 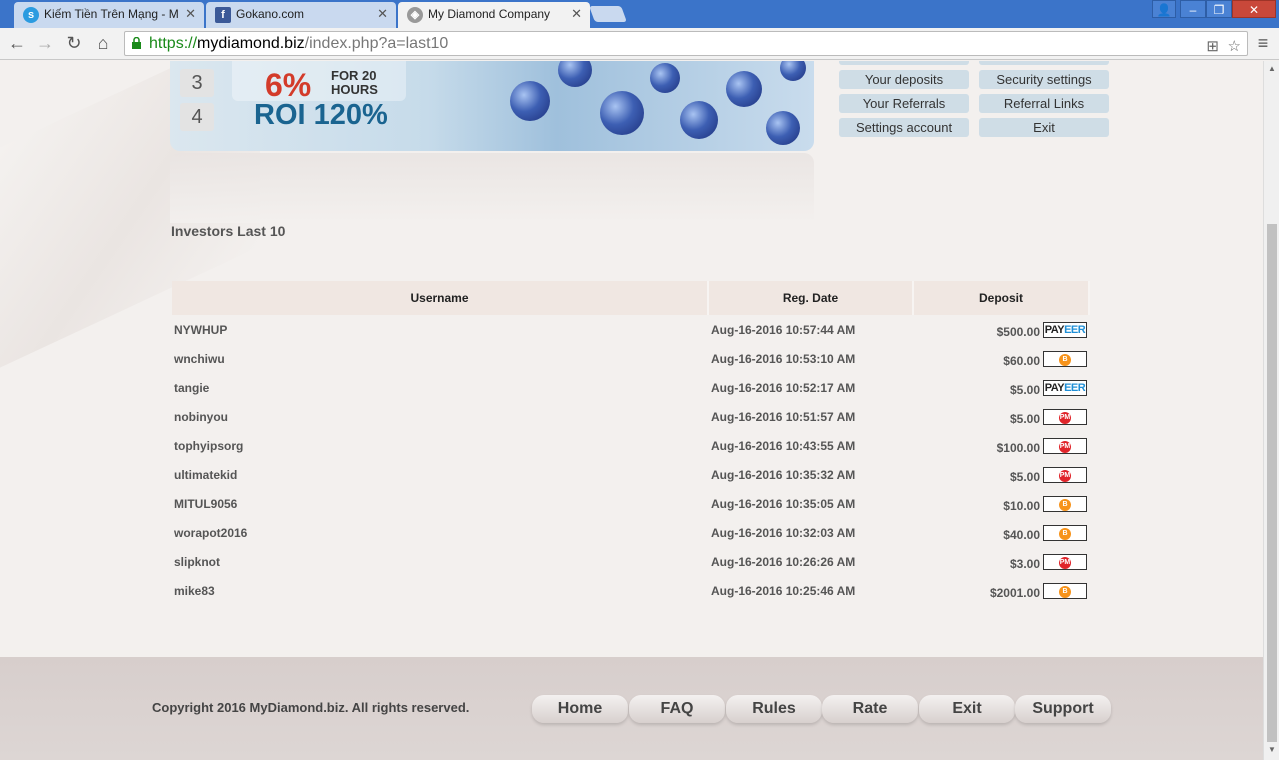 What do you see at coordinates (1001, 298) in the screenshot?
I see `column-header-deposit: Deposit` at bounding box center [1001, 298].